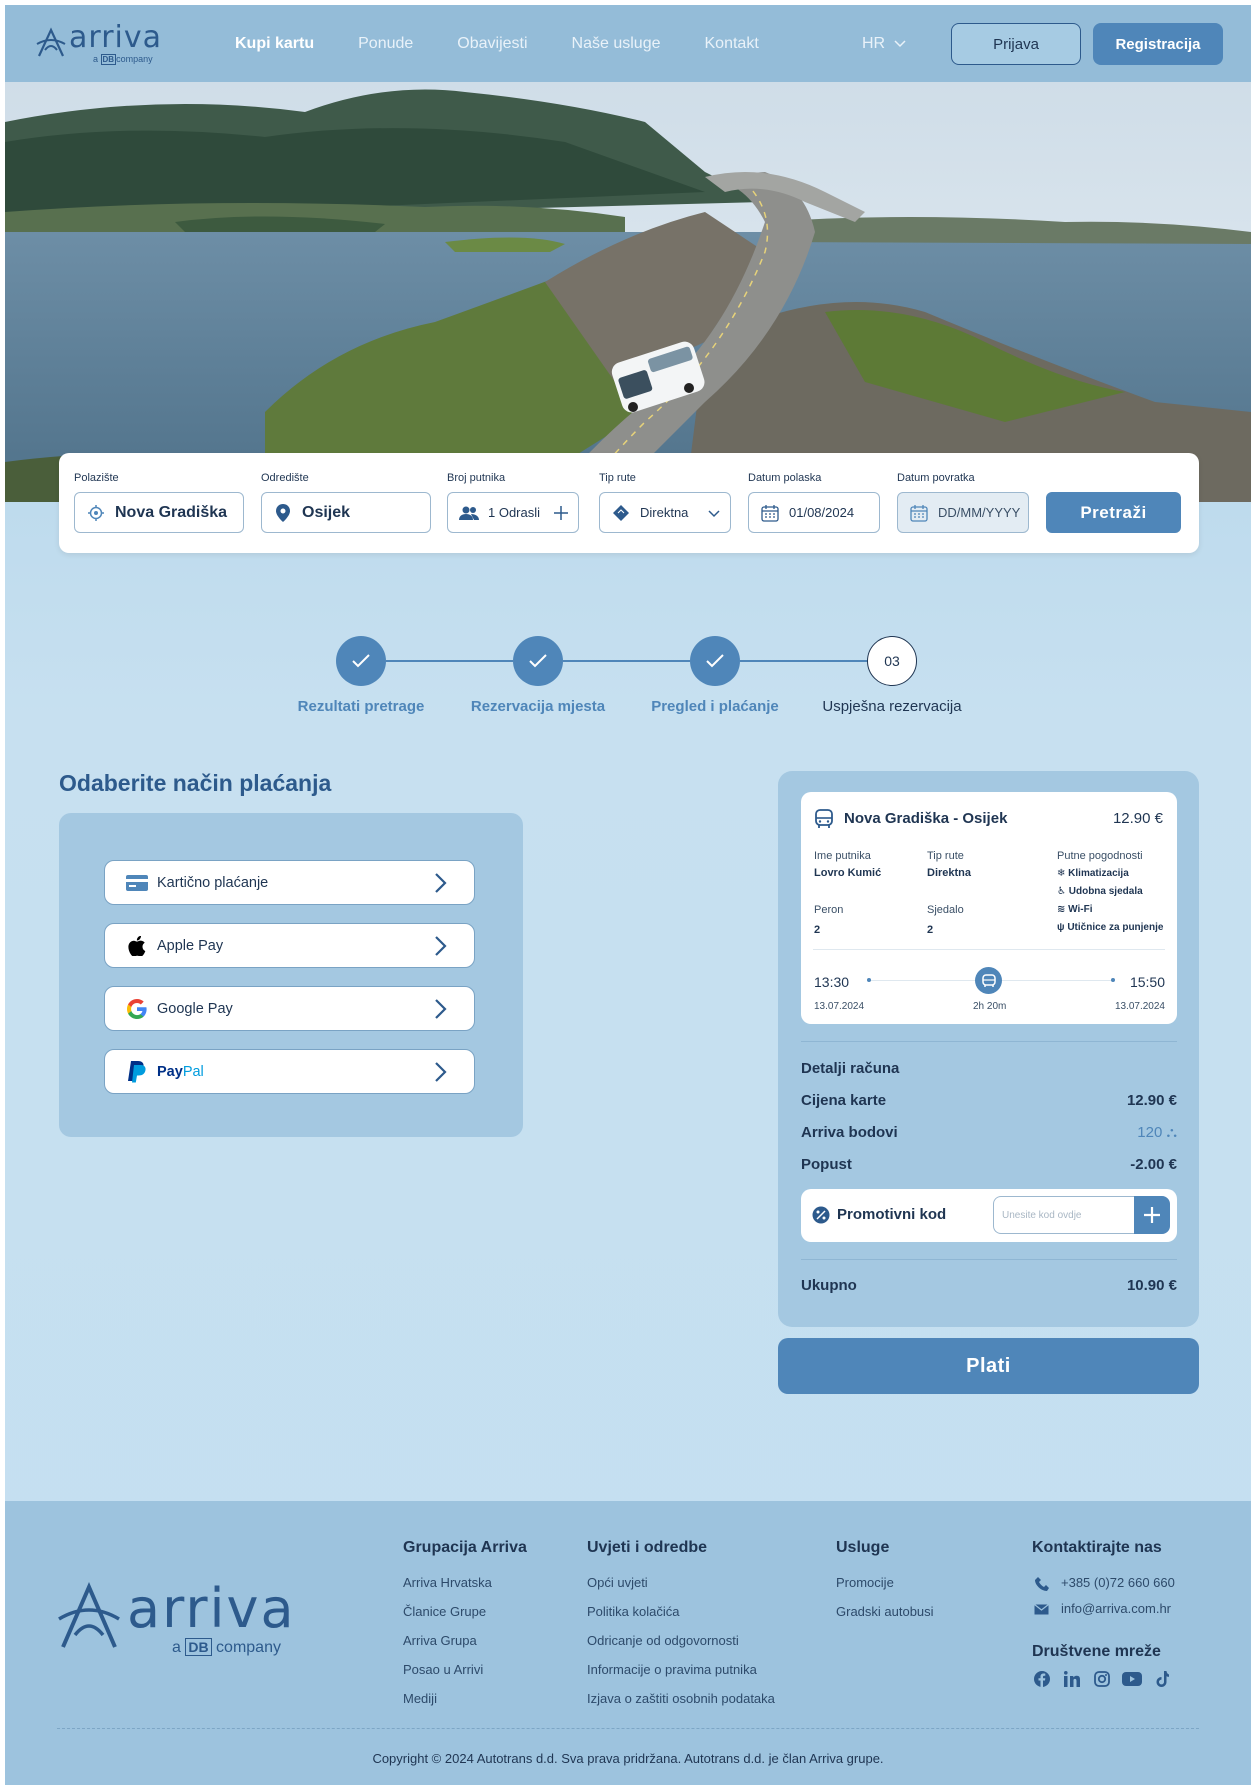 This screenshot has width=1251, height=1785. Describe the element at coordinates (1042, 1584) in the screenshot. I see `phone-icon` at that location.